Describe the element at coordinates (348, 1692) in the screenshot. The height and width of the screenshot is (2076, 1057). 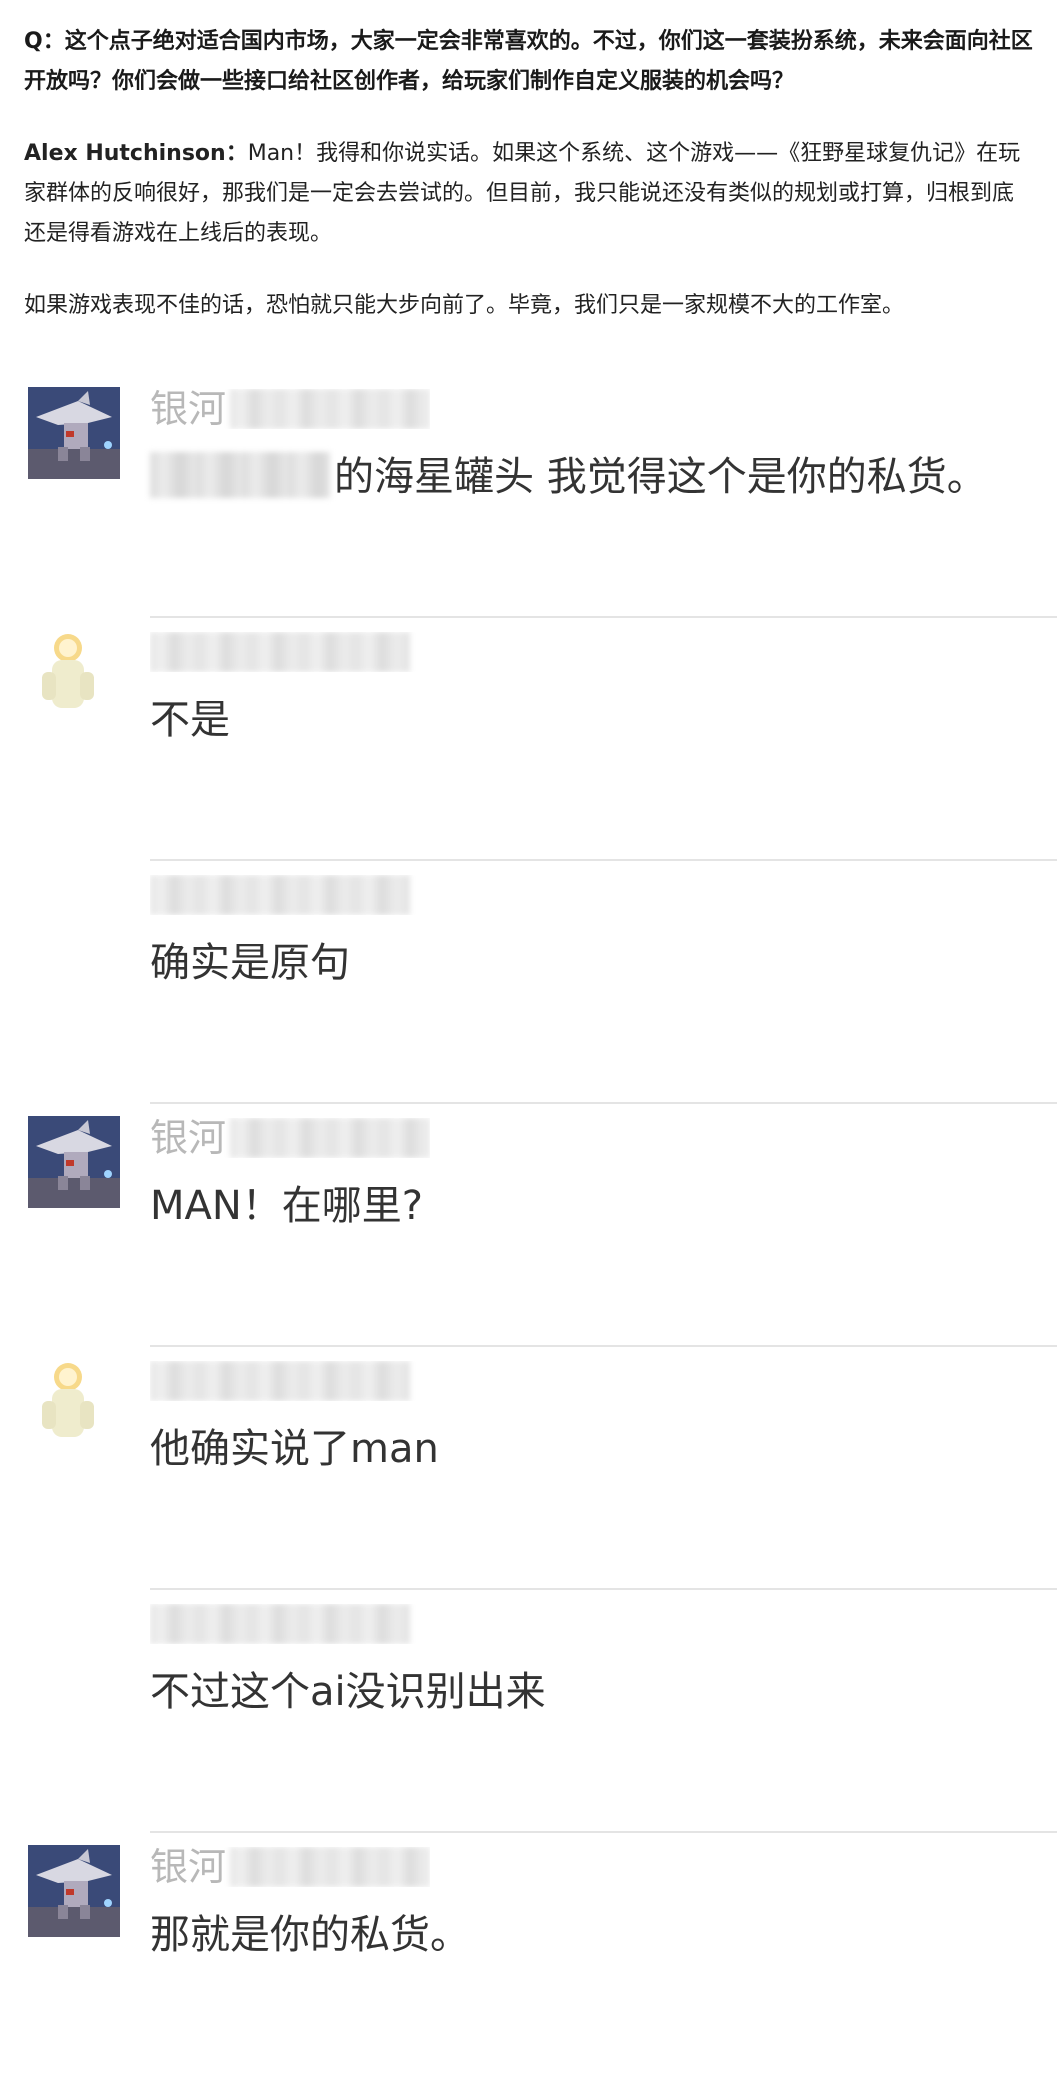
I see `comment-message: 不过这个ai没识别出来` at that location.